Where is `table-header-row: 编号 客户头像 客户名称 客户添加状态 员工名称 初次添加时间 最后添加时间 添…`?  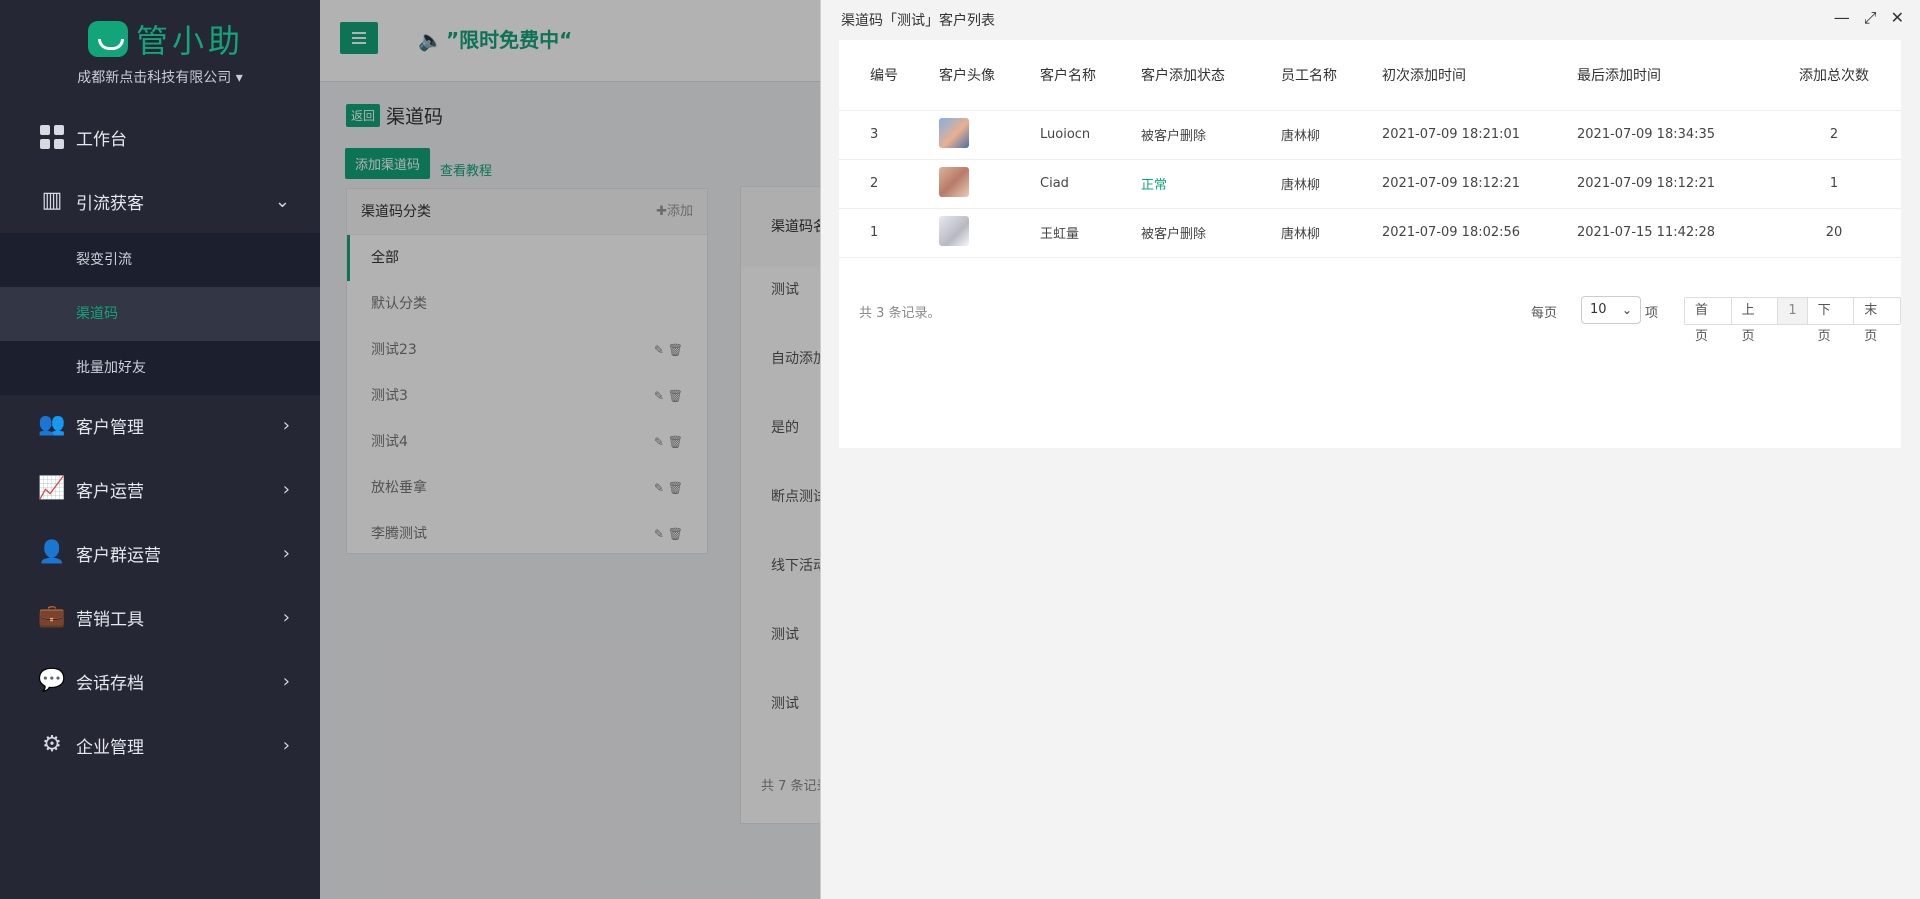
table-header-row: 编号 客户头像 客户名称 客户添加状态 员工名称 初次添加时间 最后添加时间 添… is located at coordinates (1370, 75).